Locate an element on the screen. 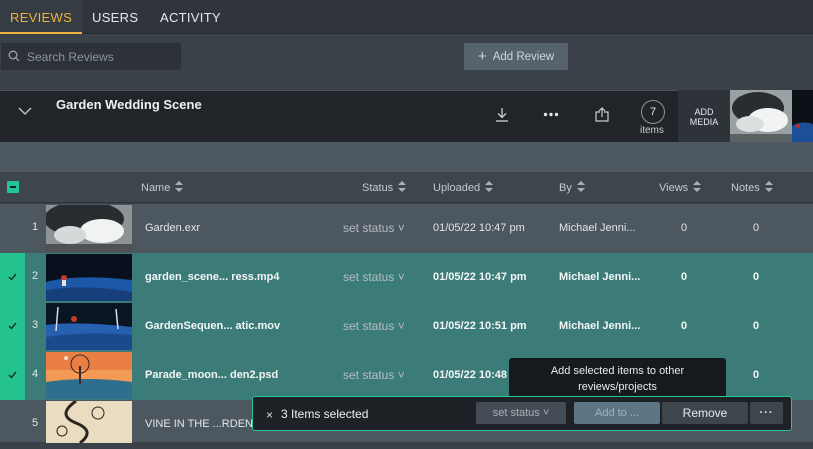 Image resolution: width=813 pixels, height=449 pixels. column-notes-header: Notes is located at coordinates (752, 187).